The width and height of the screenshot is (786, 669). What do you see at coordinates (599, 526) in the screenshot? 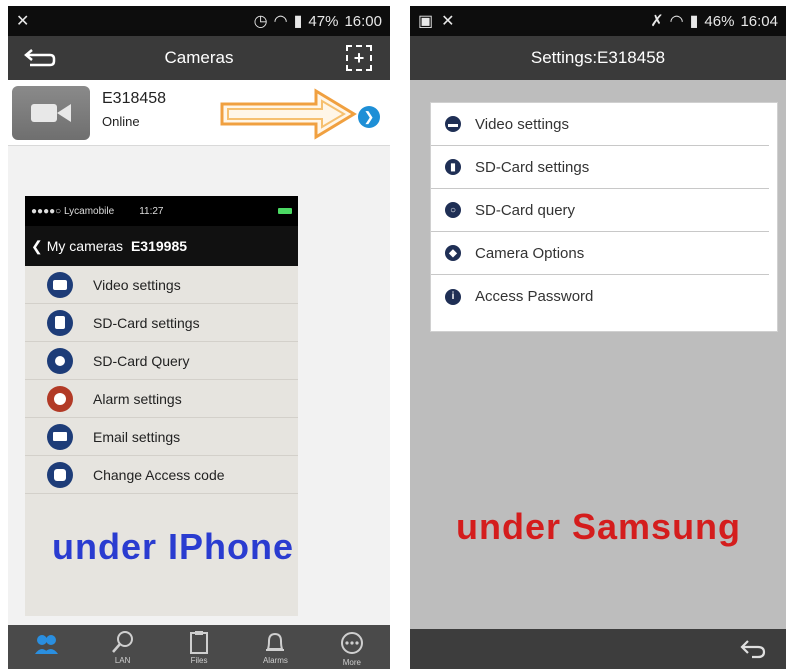
I see `caption-samsung: under Samsung` at bounding box center [599, 526].